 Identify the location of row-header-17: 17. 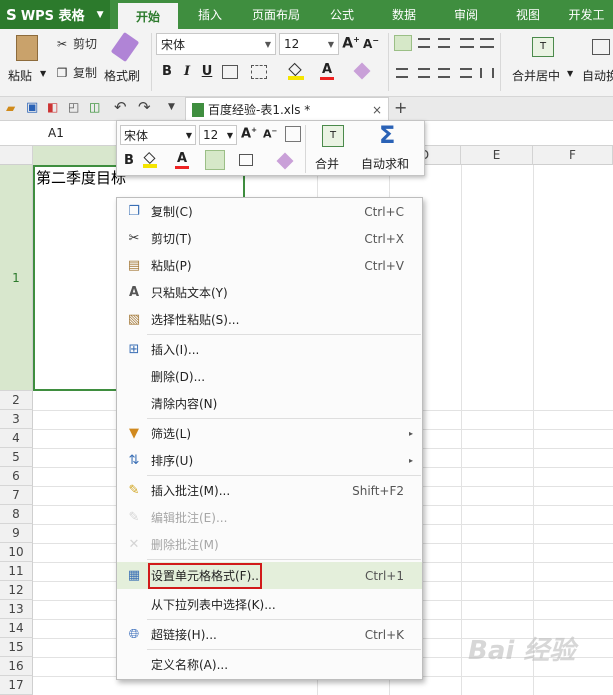
(16, 685).